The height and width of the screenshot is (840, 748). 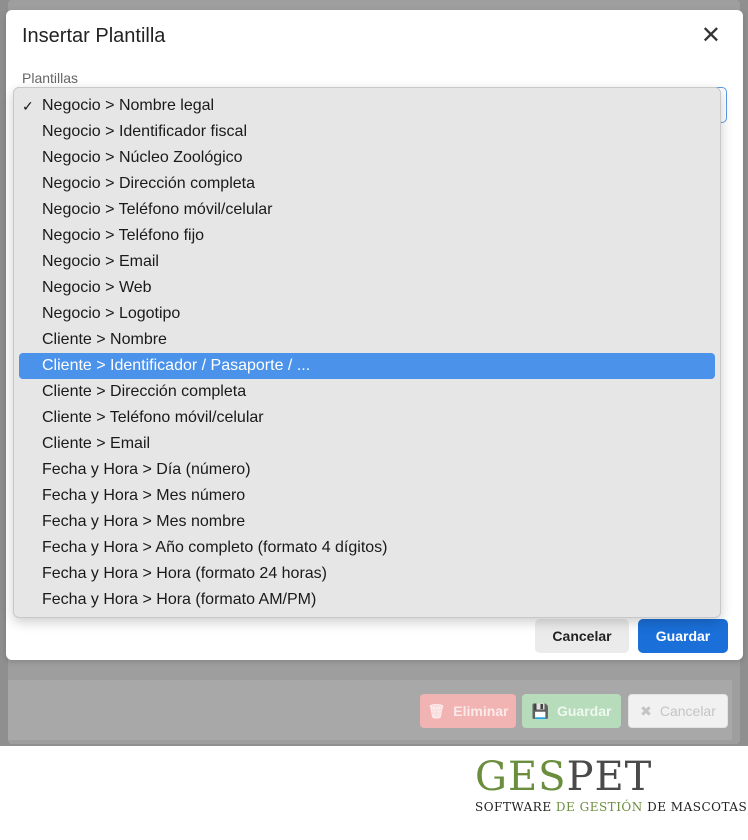 What do you see at coordinates (367, 106) in the screenshot?
I see `dropdown-option: ✓ Negocio > Nombre legal` at bounding box center [367, 106].